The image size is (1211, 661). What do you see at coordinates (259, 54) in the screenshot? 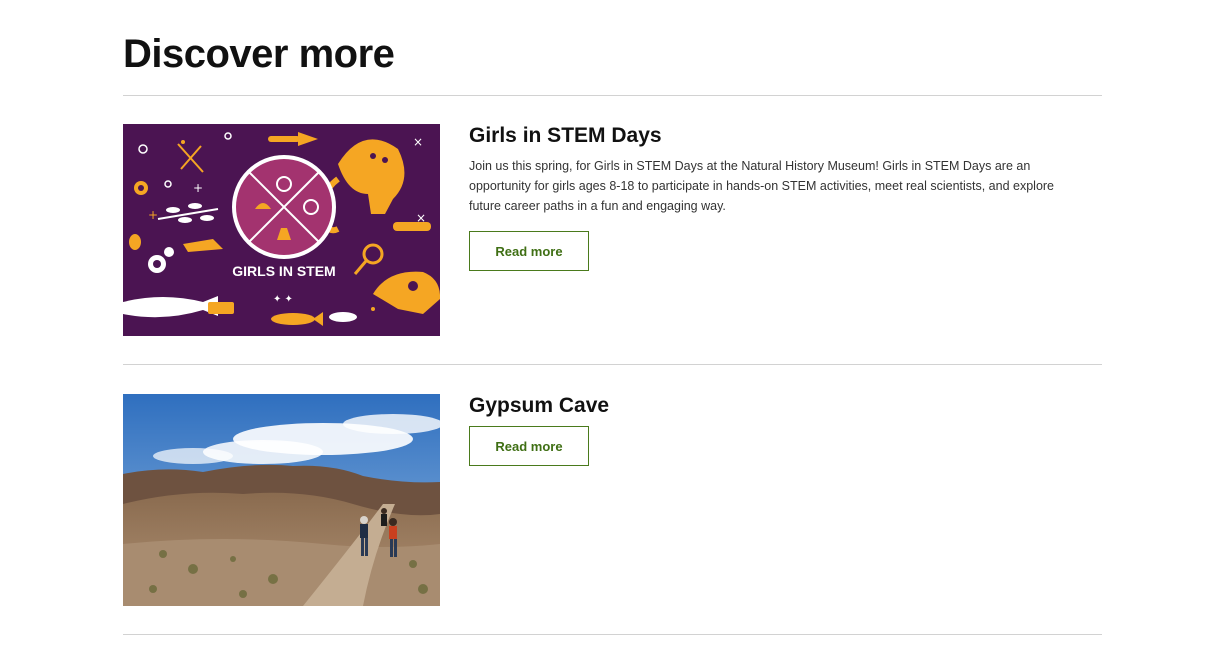
I see `section-heading: Discover more` at bounding box center [259, 54].